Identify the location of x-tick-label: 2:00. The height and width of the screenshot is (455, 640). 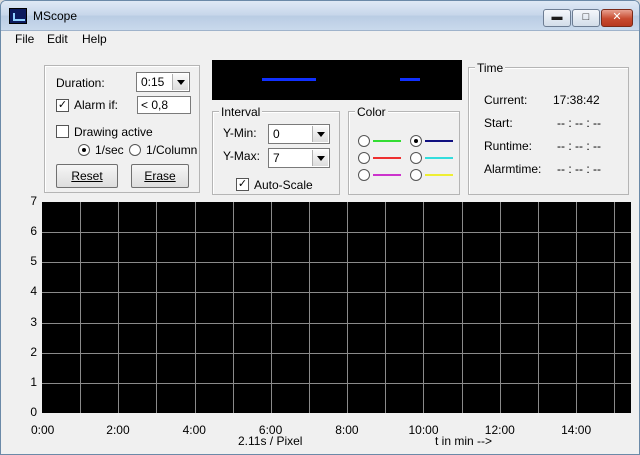
(118, 430).